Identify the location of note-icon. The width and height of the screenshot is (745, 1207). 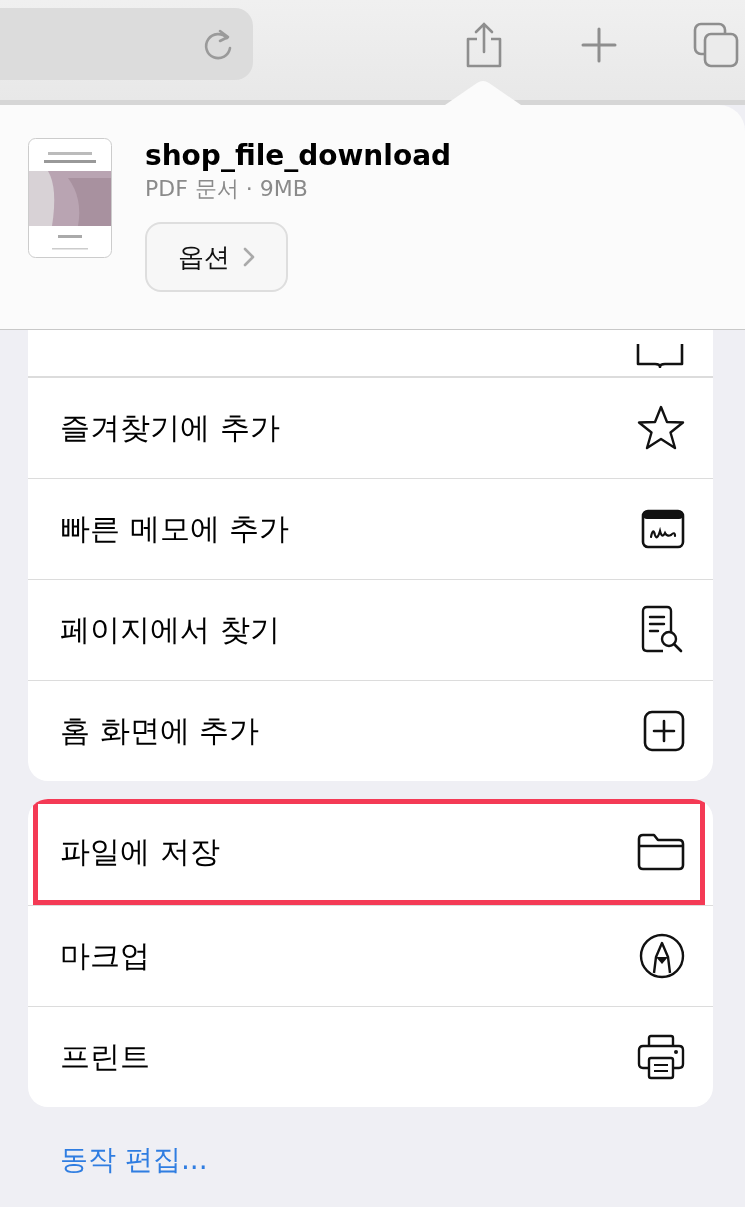
(663, 529).